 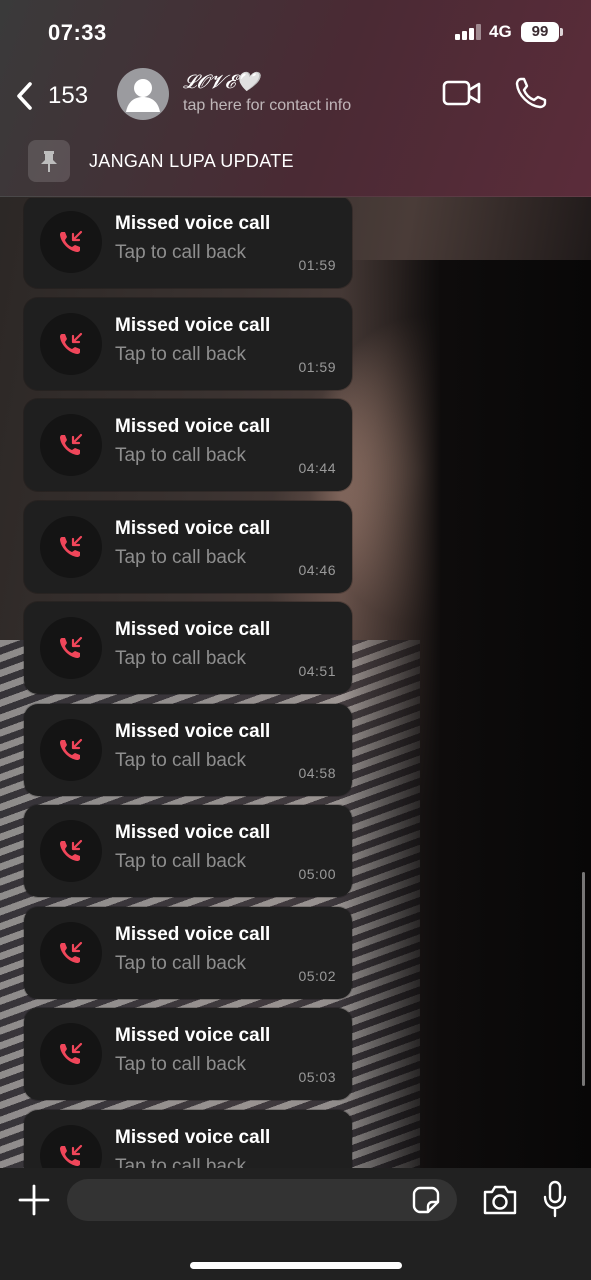 I want to click on message-time: 05:00, so click(x=317, y=874).